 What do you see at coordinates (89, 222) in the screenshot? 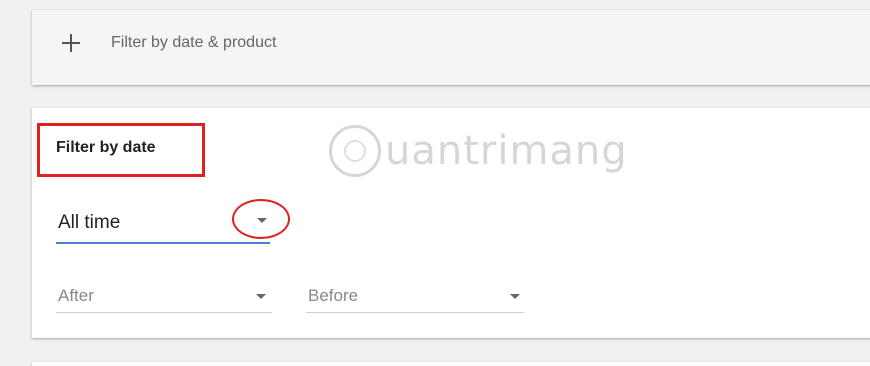
I see `date-range-value: All time` at bounding box center [89, 222].